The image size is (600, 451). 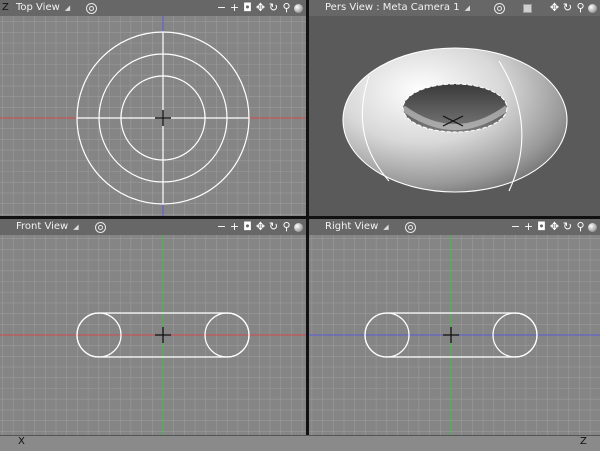 What do you see at coordinates (384, 8) in the screenshot?
I see `pers-view-title: Pers View : Meta Camera 1` at bounding box center [384, 8].